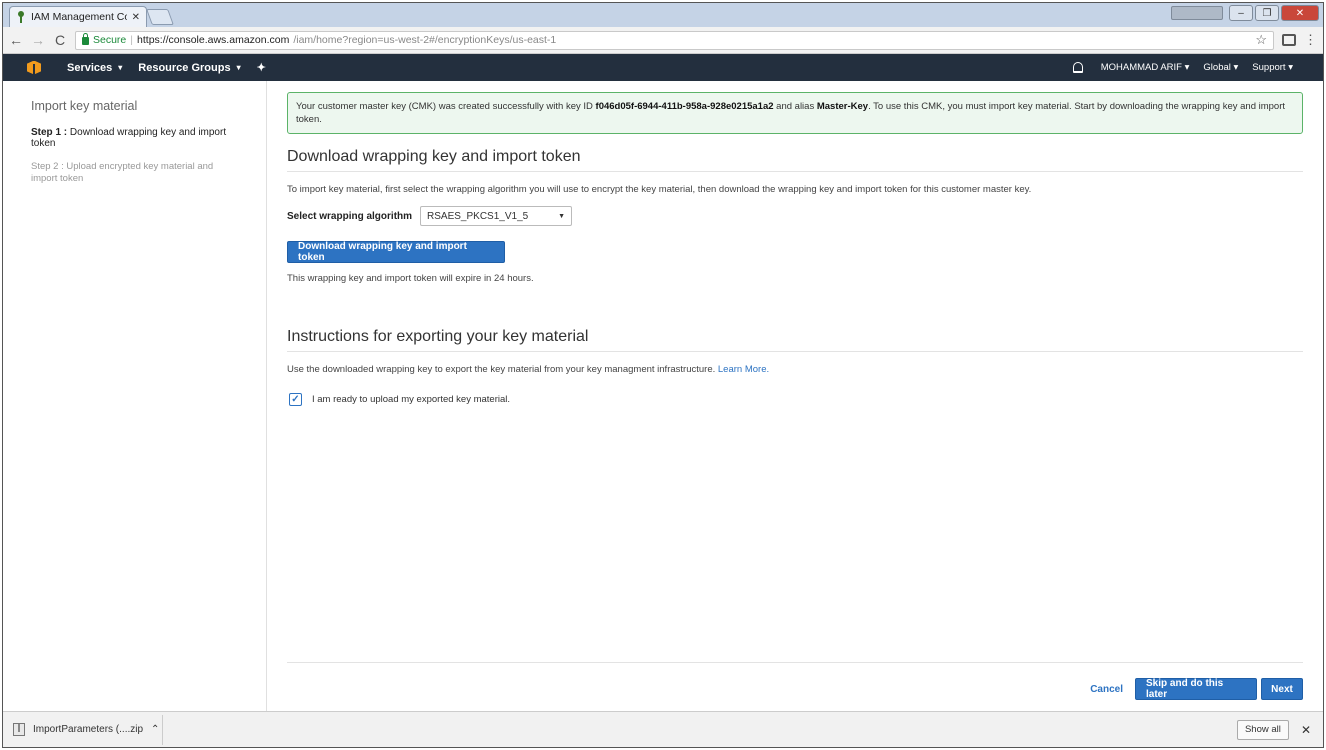 Image resolution: width=1326 pixels, height=750 pixels. I want to click on close-download-bar-icon: ✕, so click(1306, 730).